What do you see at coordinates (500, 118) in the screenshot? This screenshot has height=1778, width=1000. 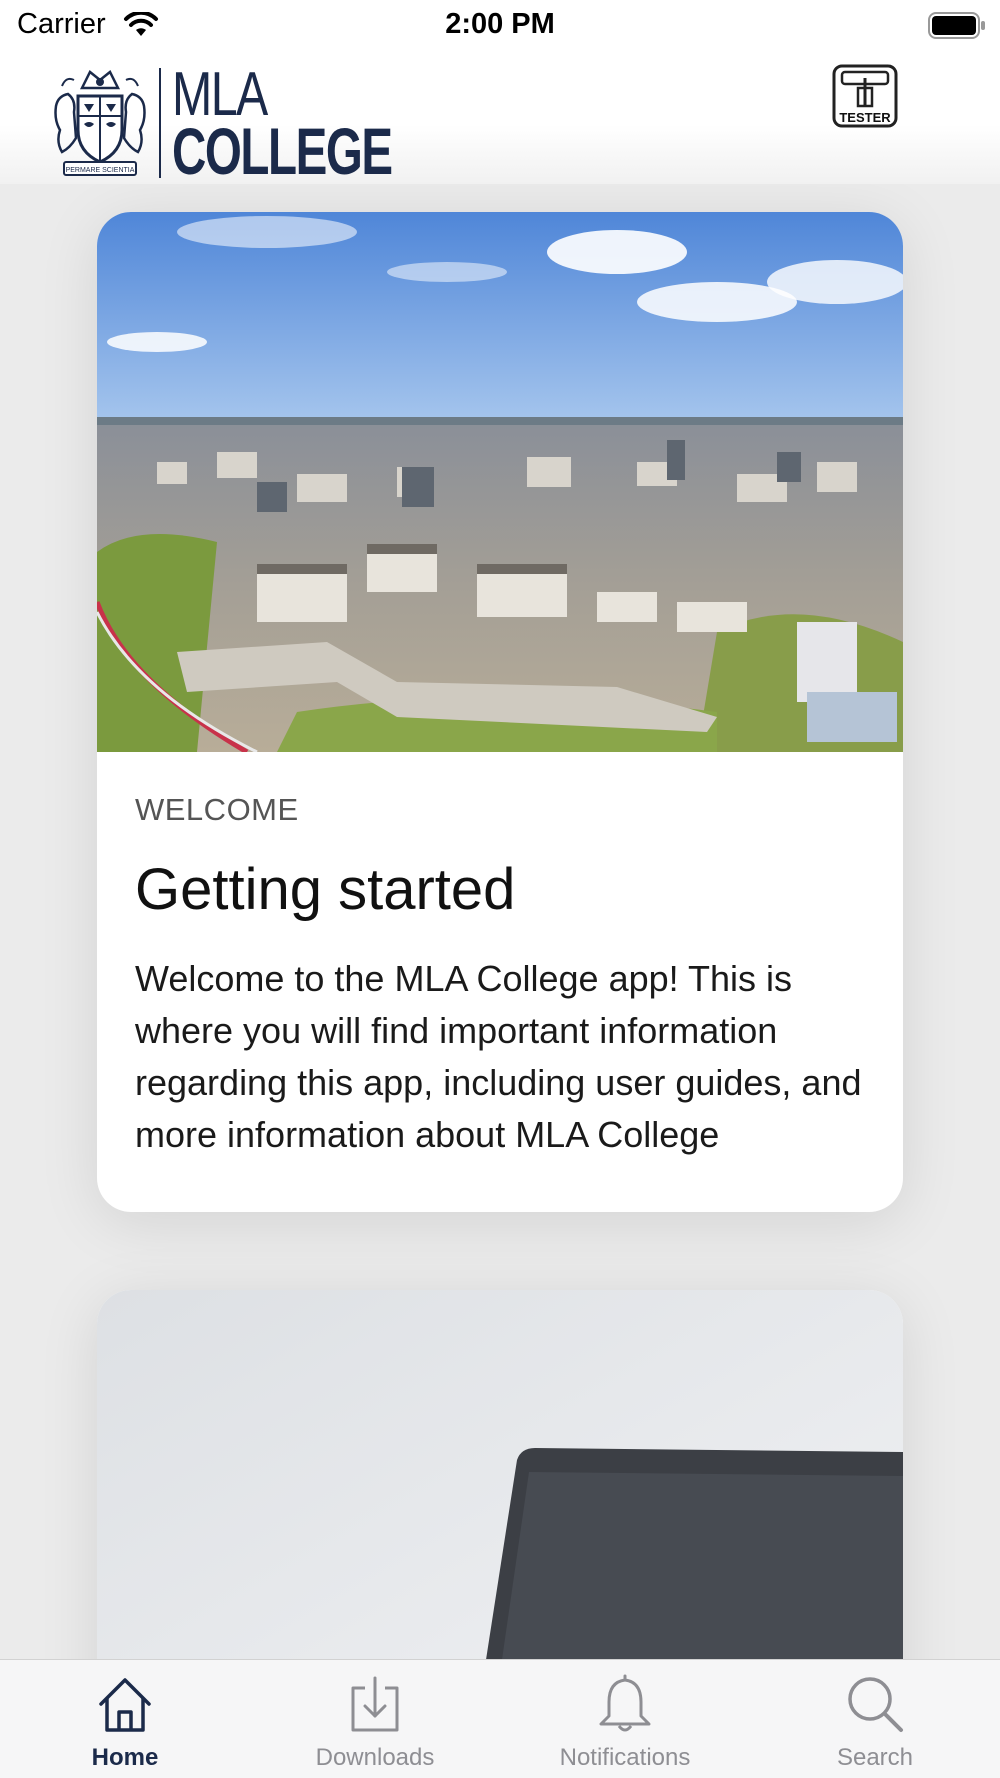 I see `app-header: PERMARE SCIENTIA MLA COLLEGE TESTER` at bounding box center [500, 118].